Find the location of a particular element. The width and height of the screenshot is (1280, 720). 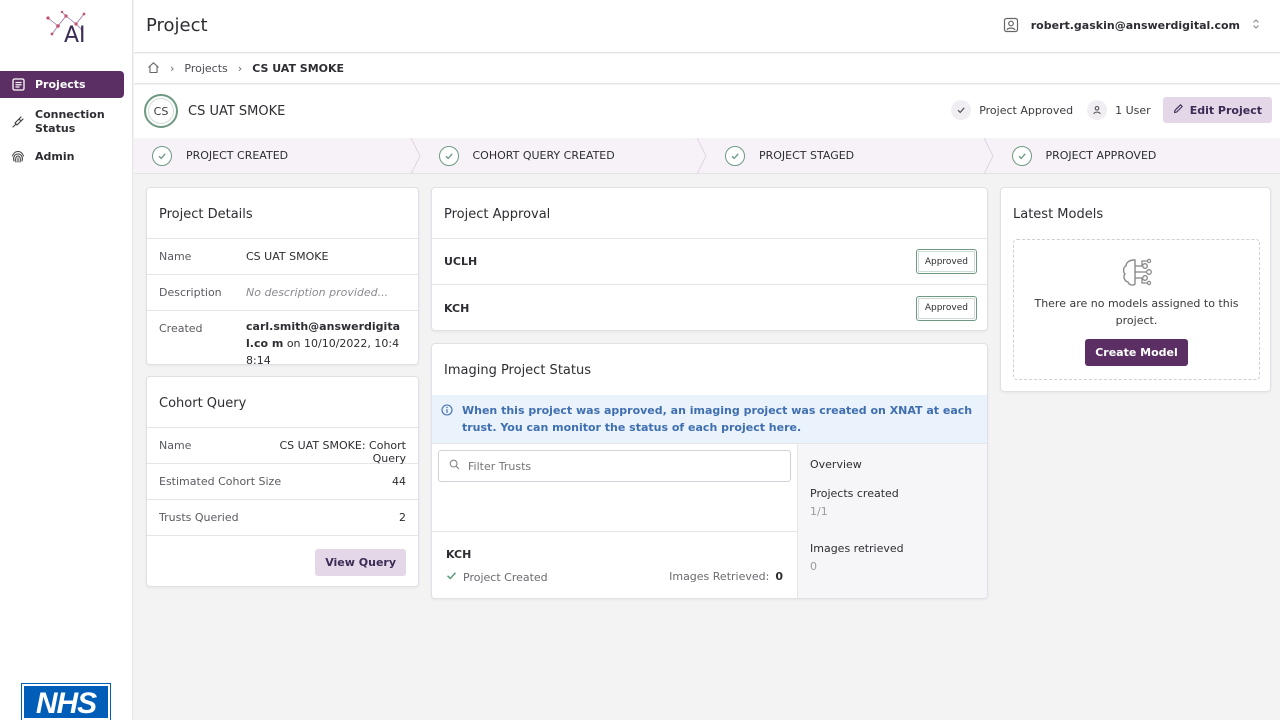

fingerprint-icon is located at coordinates (18, 157).